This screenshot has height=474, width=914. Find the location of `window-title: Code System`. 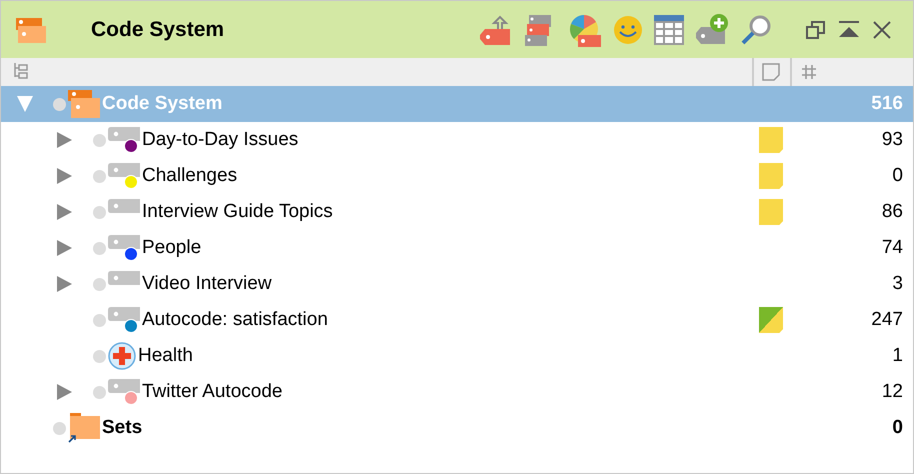

window-title: Code System is located at coordinates (158, 30).